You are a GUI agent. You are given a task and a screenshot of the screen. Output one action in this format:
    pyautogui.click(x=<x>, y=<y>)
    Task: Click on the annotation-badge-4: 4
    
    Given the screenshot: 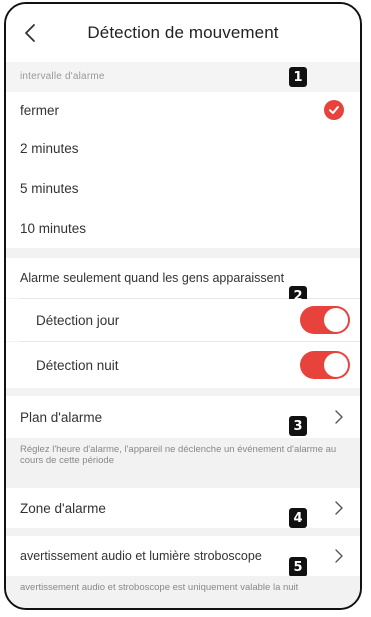 What is the action you would take?
    pyautogui.click(x=298, y=518)
    